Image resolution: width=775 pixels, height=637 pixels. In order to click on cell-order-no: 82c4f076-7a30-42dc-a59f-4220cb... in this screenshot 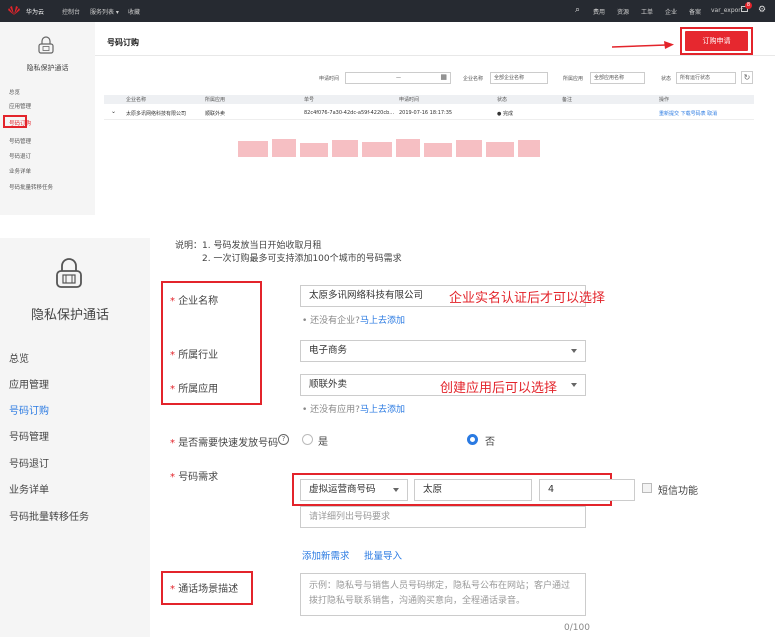, I will do `click(349, 113)`.